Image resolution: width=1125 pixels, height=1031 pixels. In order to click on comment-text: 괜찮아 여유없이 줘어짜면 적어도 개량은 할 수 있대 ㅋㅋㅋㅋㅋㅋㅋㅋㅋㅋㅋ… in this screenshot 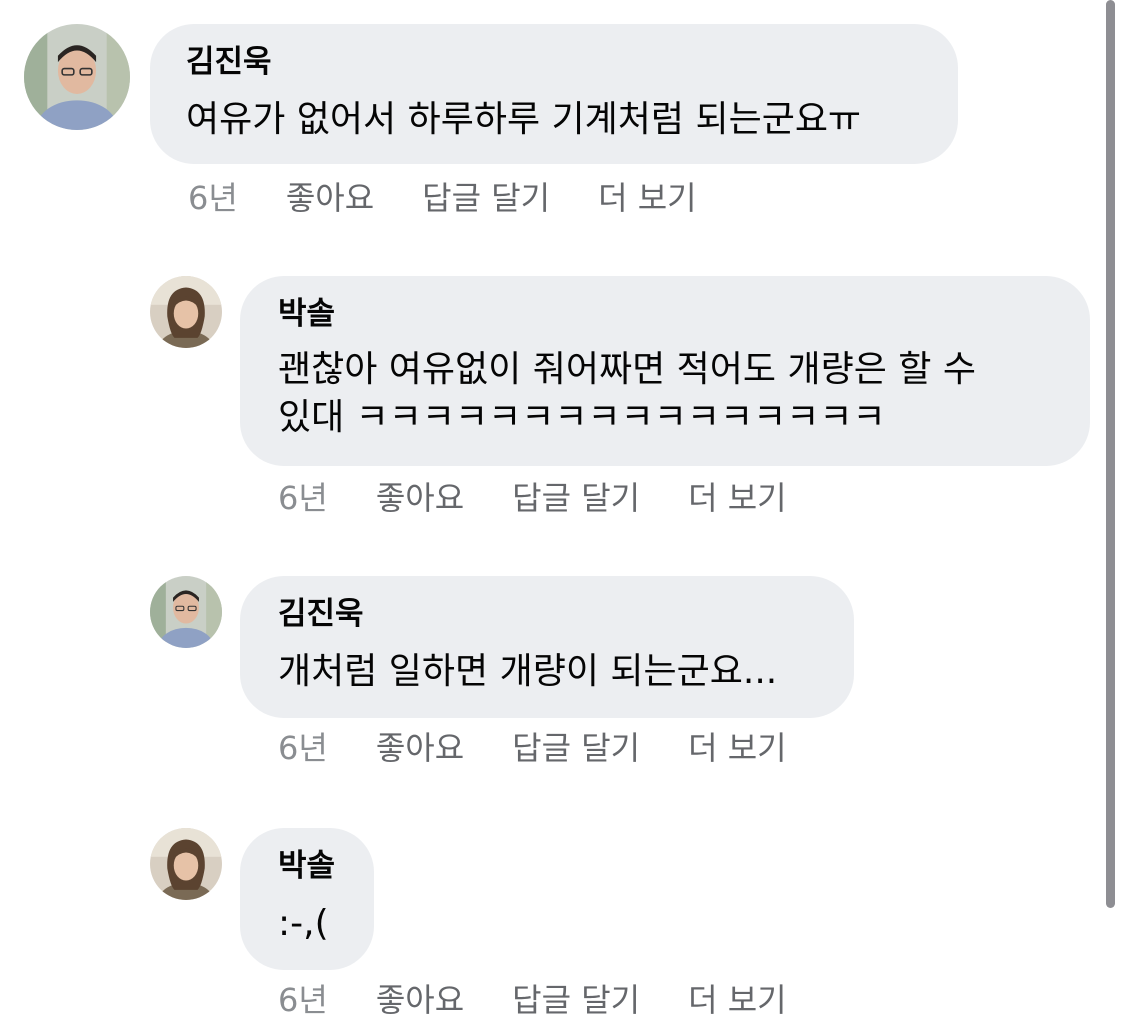, I will do `click(627, 393)`.